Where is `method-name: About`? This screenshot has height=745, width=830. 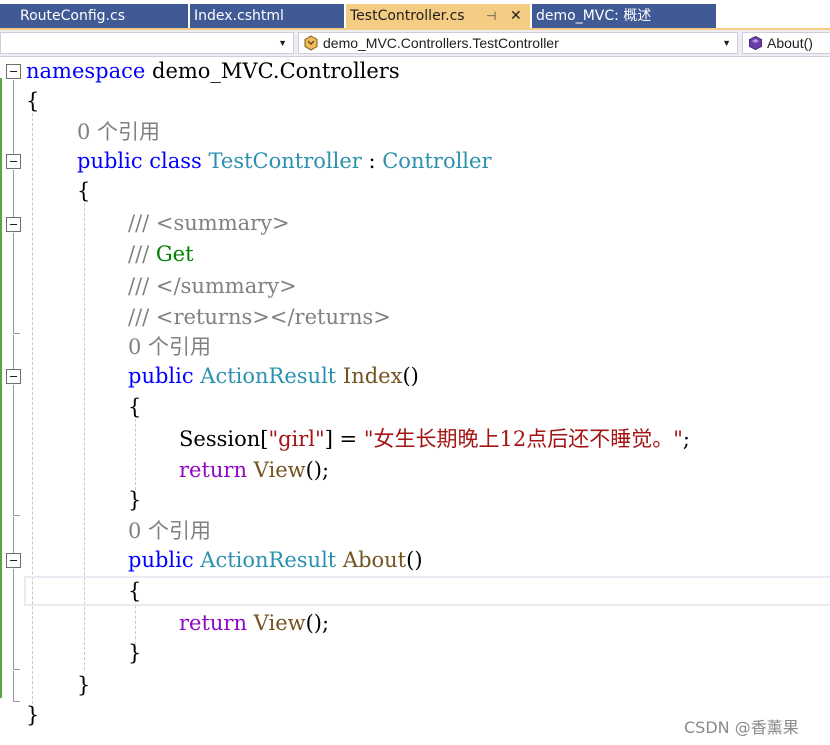 method-name: About is located at coordinates (374, 560).